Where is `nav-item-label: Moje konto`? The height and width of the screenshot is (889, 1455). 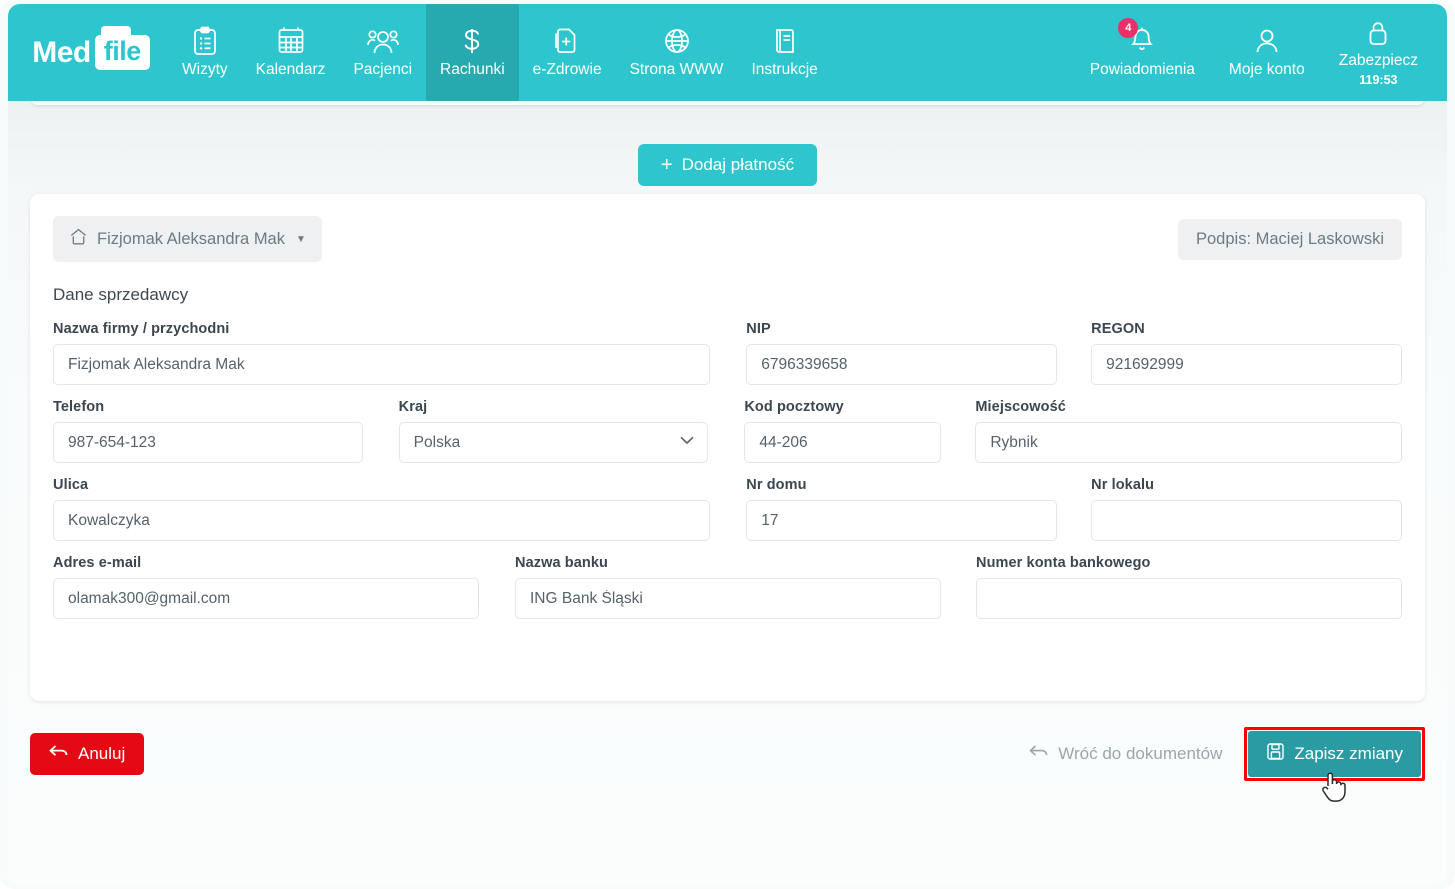 nav-item-label: Moje konto is located at coordinates (1266, 69).